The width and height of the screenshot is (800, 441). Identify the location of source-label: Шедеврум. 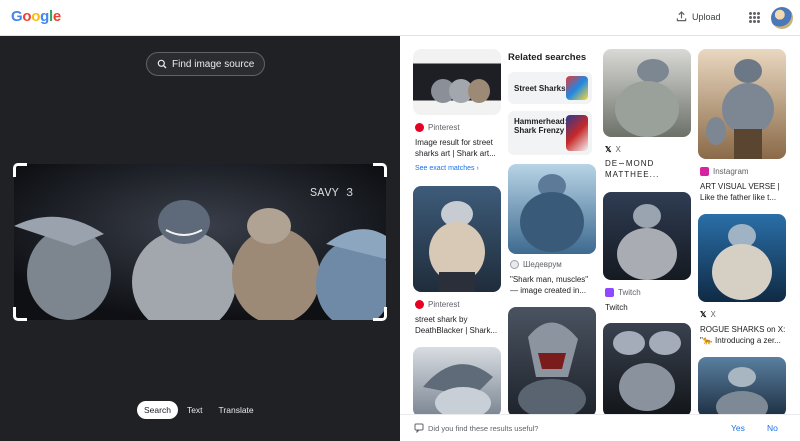
(542, 264).